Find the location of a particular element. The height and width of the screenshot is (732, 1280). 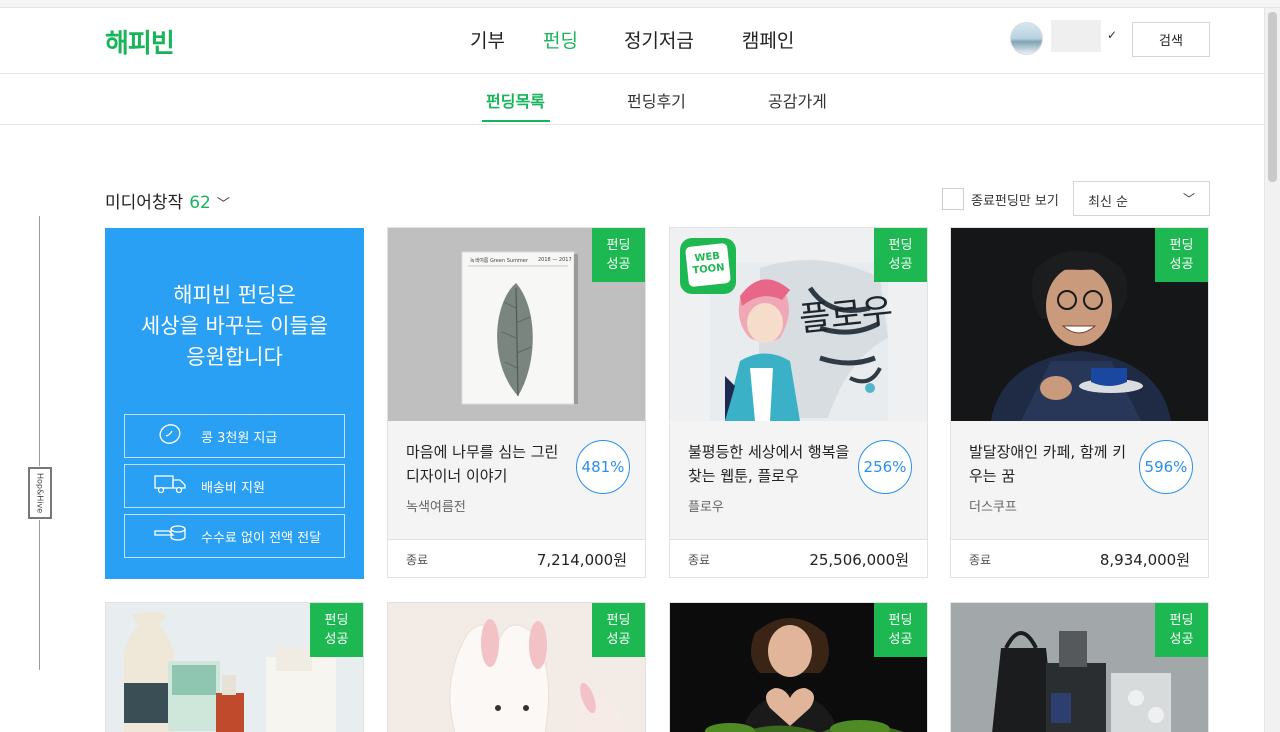

nav-savings: 정기저금 is located at coordinates (659, 39).